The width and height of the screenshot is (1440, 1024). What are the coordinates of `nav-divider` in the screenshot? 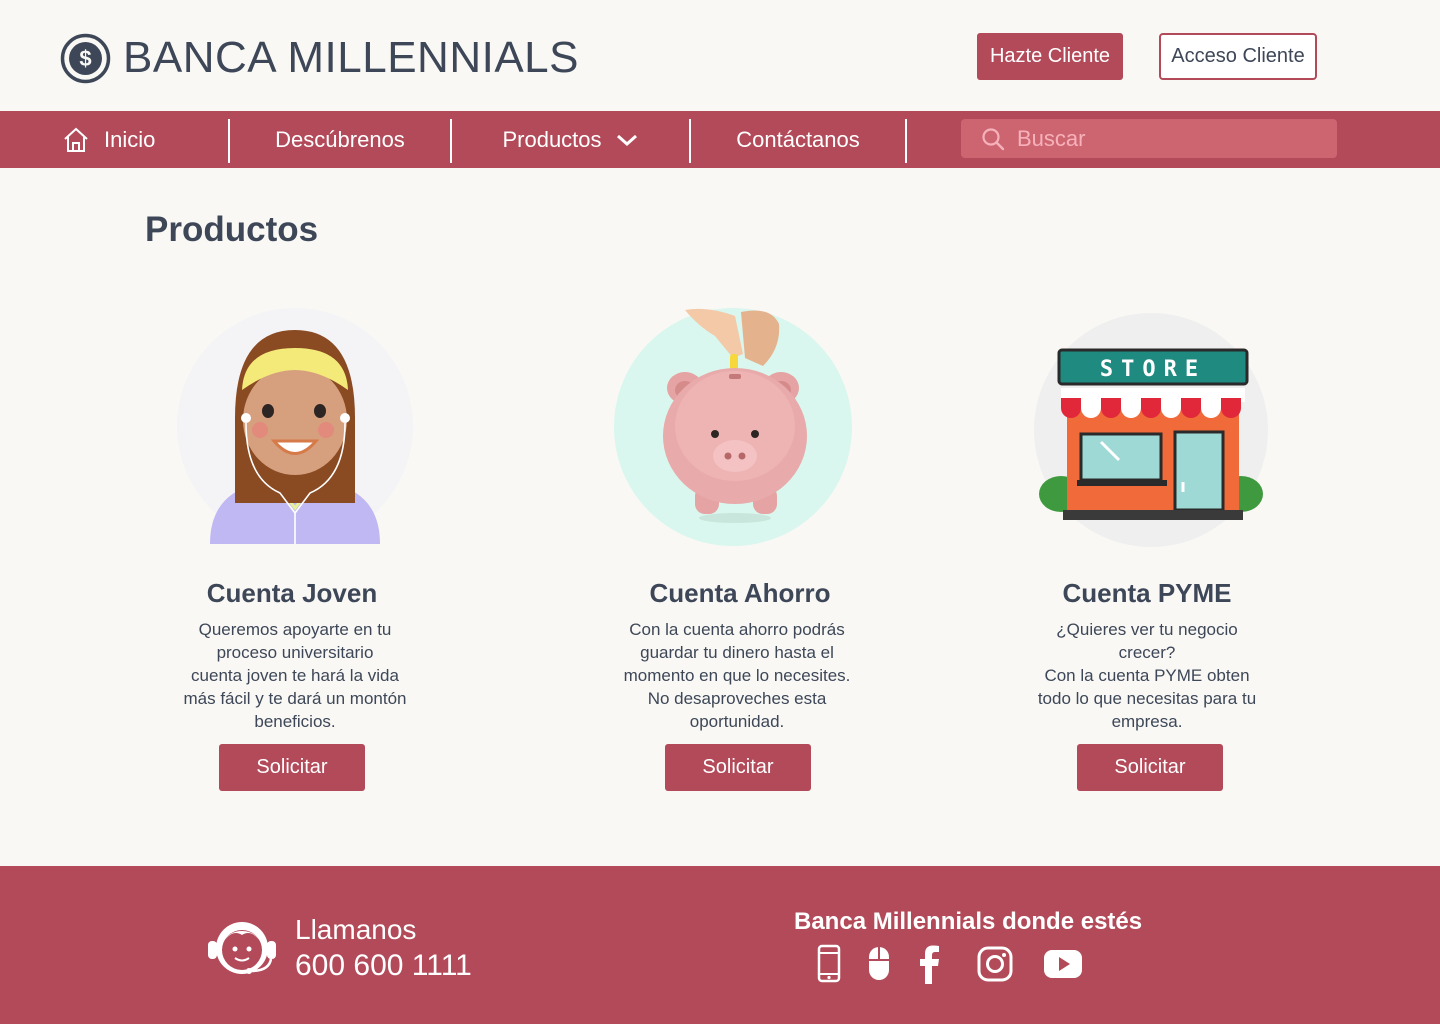 It's located at (906, 141).